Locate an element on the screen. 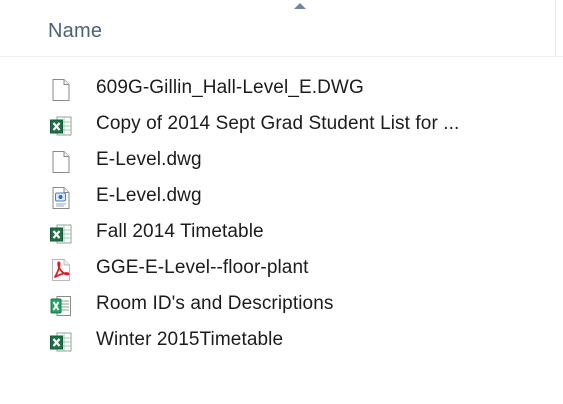 This screenshot has height=404, width=563. file-name: Fall 2014 Timetable is located at coordinates (180, 231).